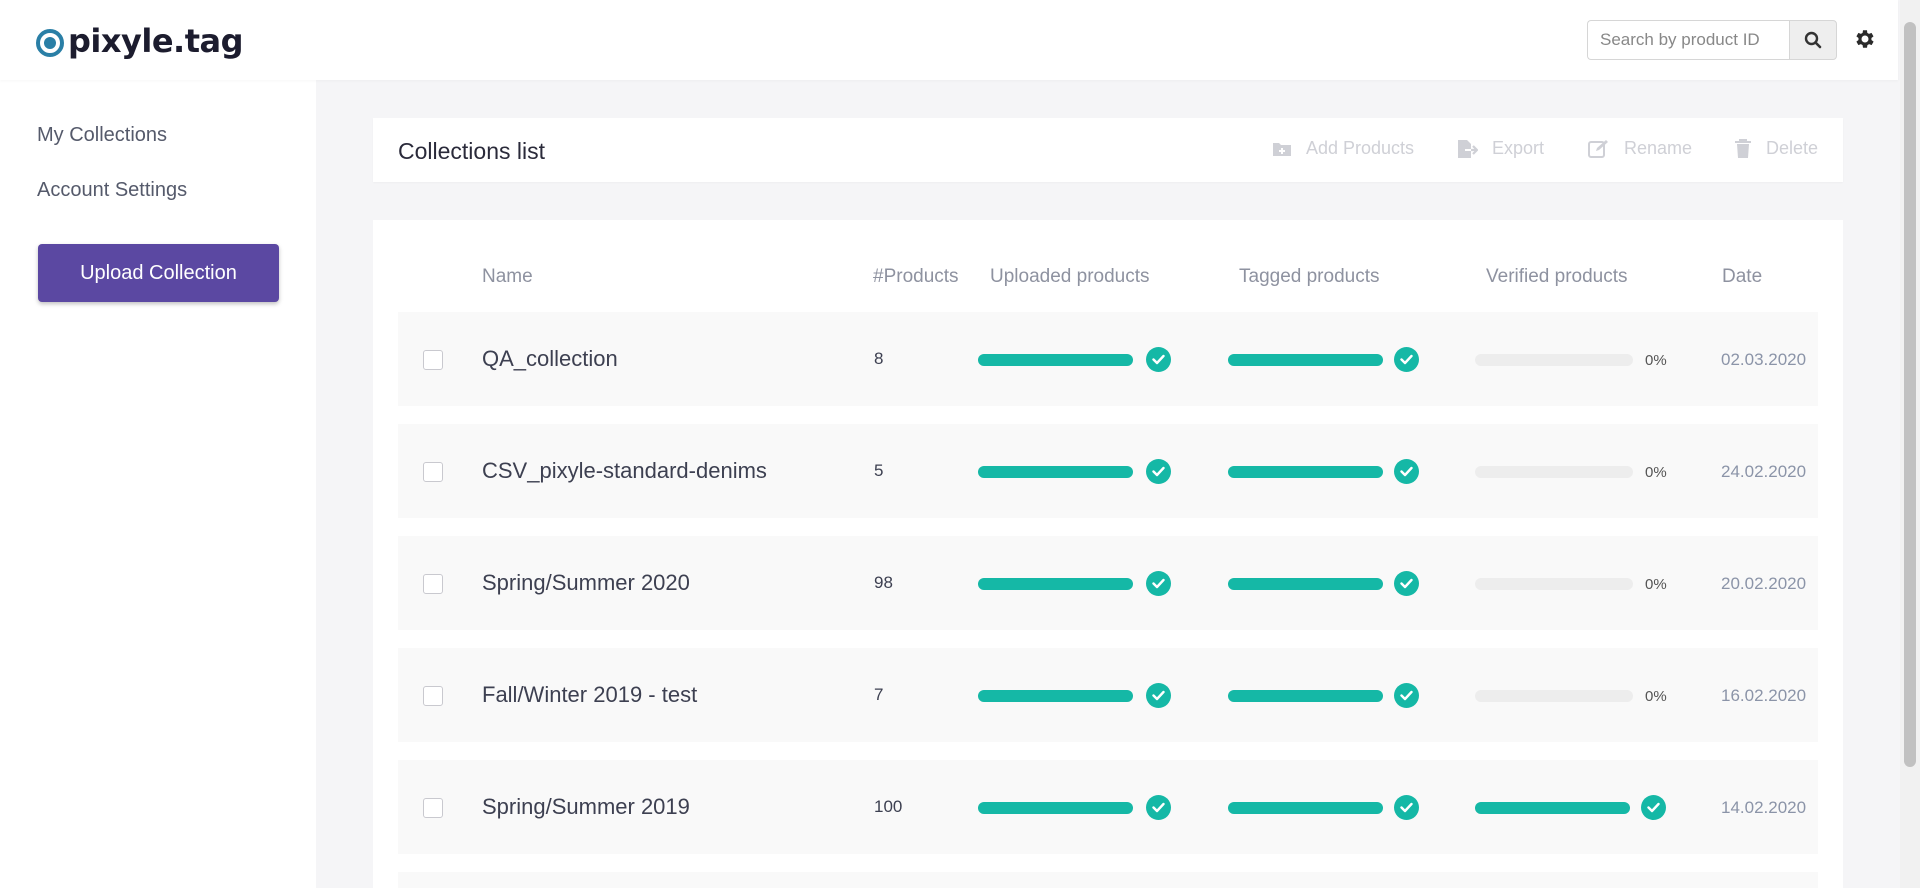 This screenshot has width=1920, height=888. I want to click on header-uploaded: Uploaded products, so click(1070, 277).